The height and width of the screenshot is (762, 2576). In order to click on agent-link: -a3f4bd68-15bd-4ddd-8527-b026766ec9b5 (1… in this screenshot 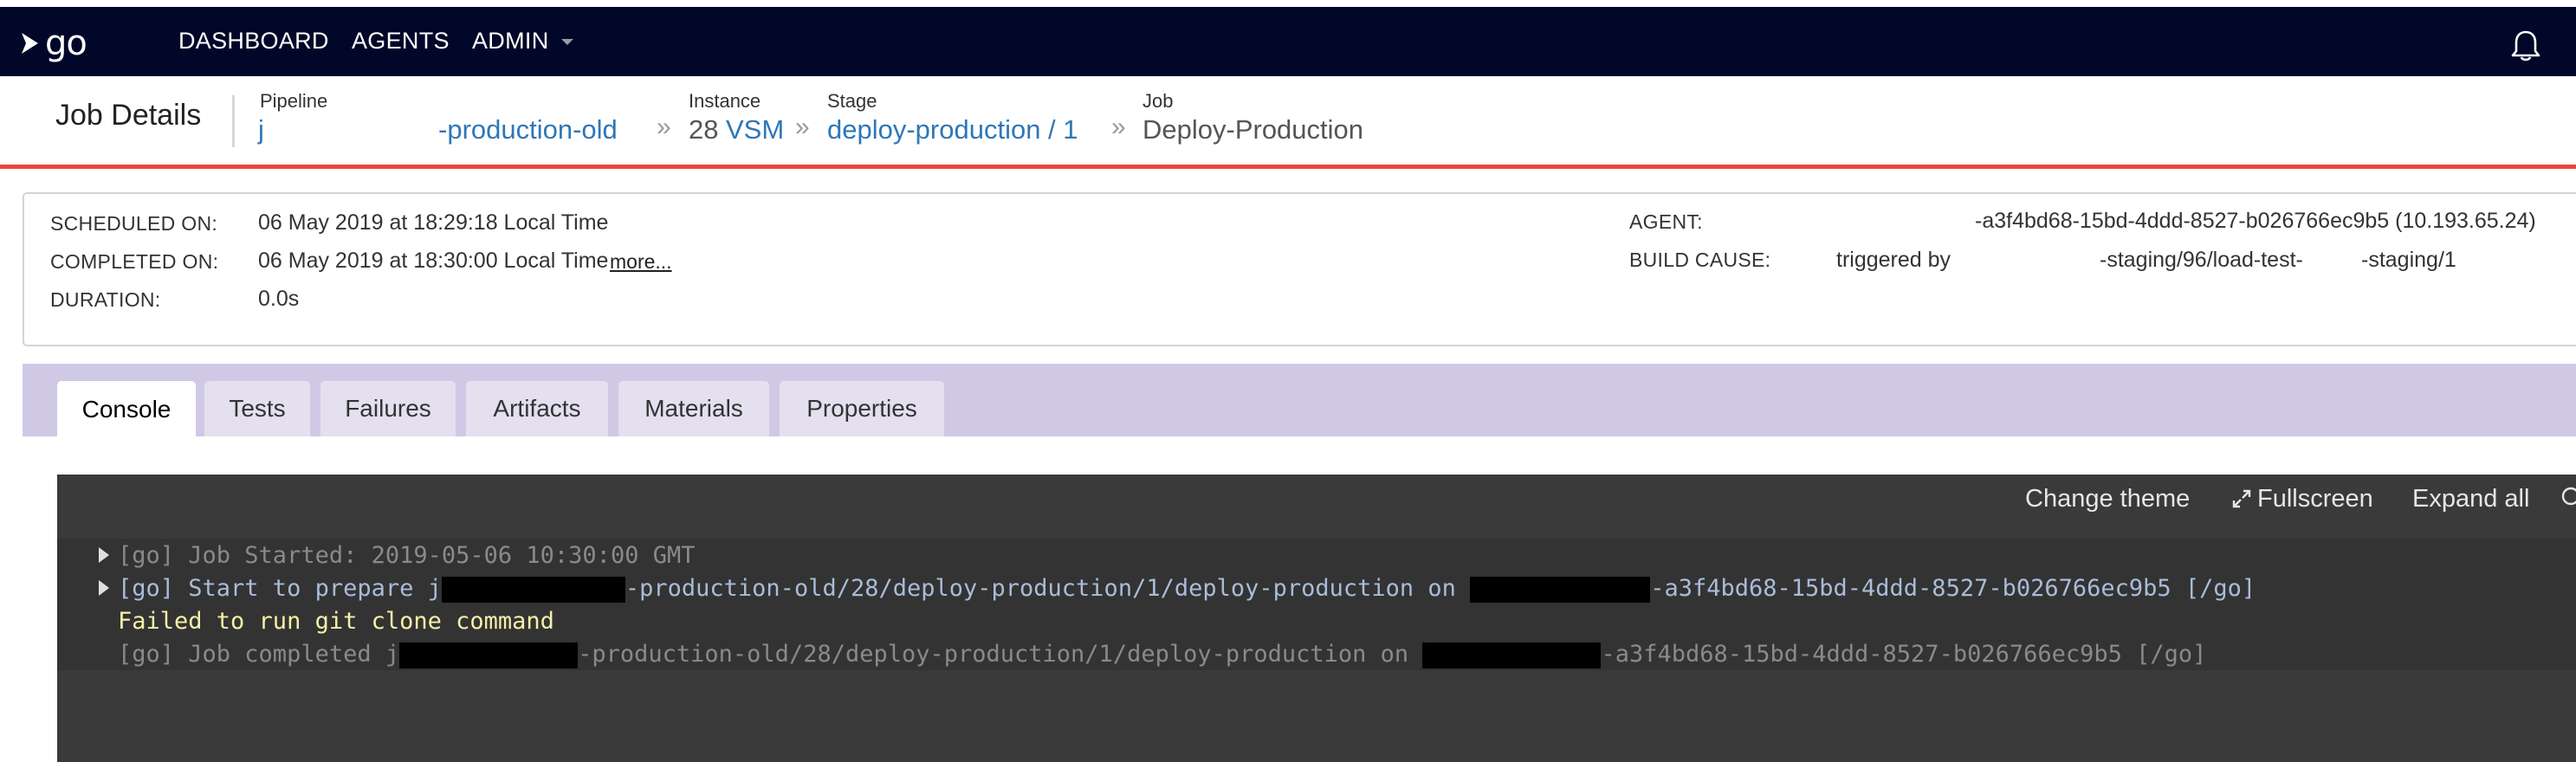, I will do `click(2255, 222)`.